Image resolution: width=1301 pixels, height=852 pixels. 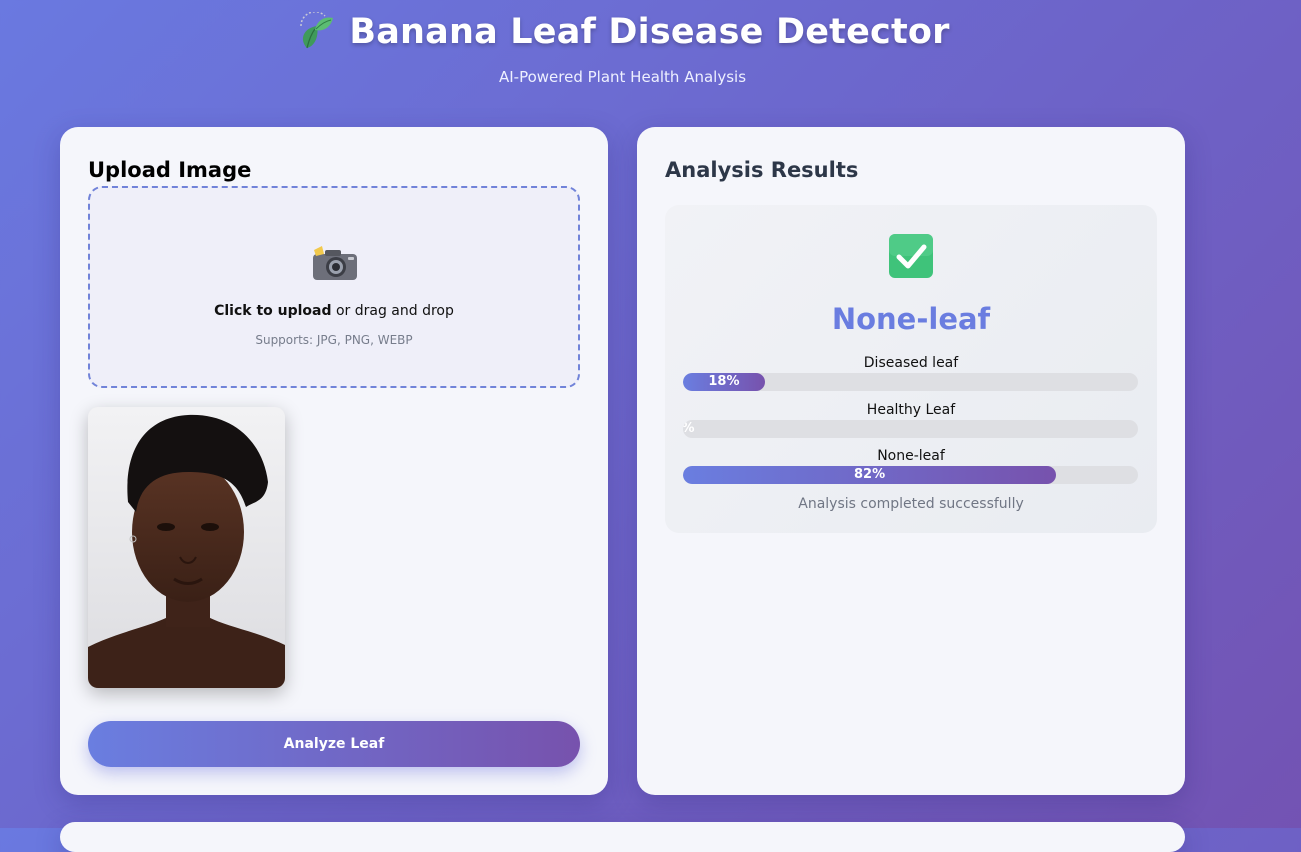 I want to click on analysis-status: Analysis completed successfully, so click(x=911, y=504).